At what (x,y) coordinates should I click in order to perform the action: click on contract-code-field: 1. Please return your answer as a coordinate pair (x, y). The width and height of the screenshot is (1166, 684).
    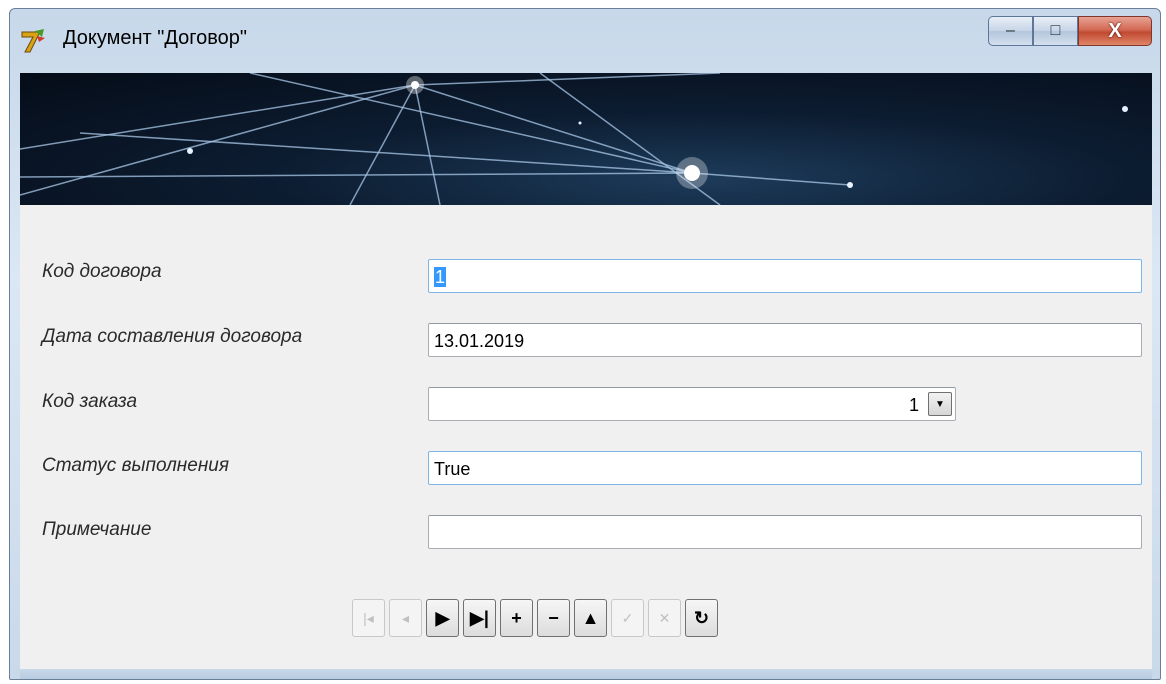
    Looking at the image, I should click on (785, 276).